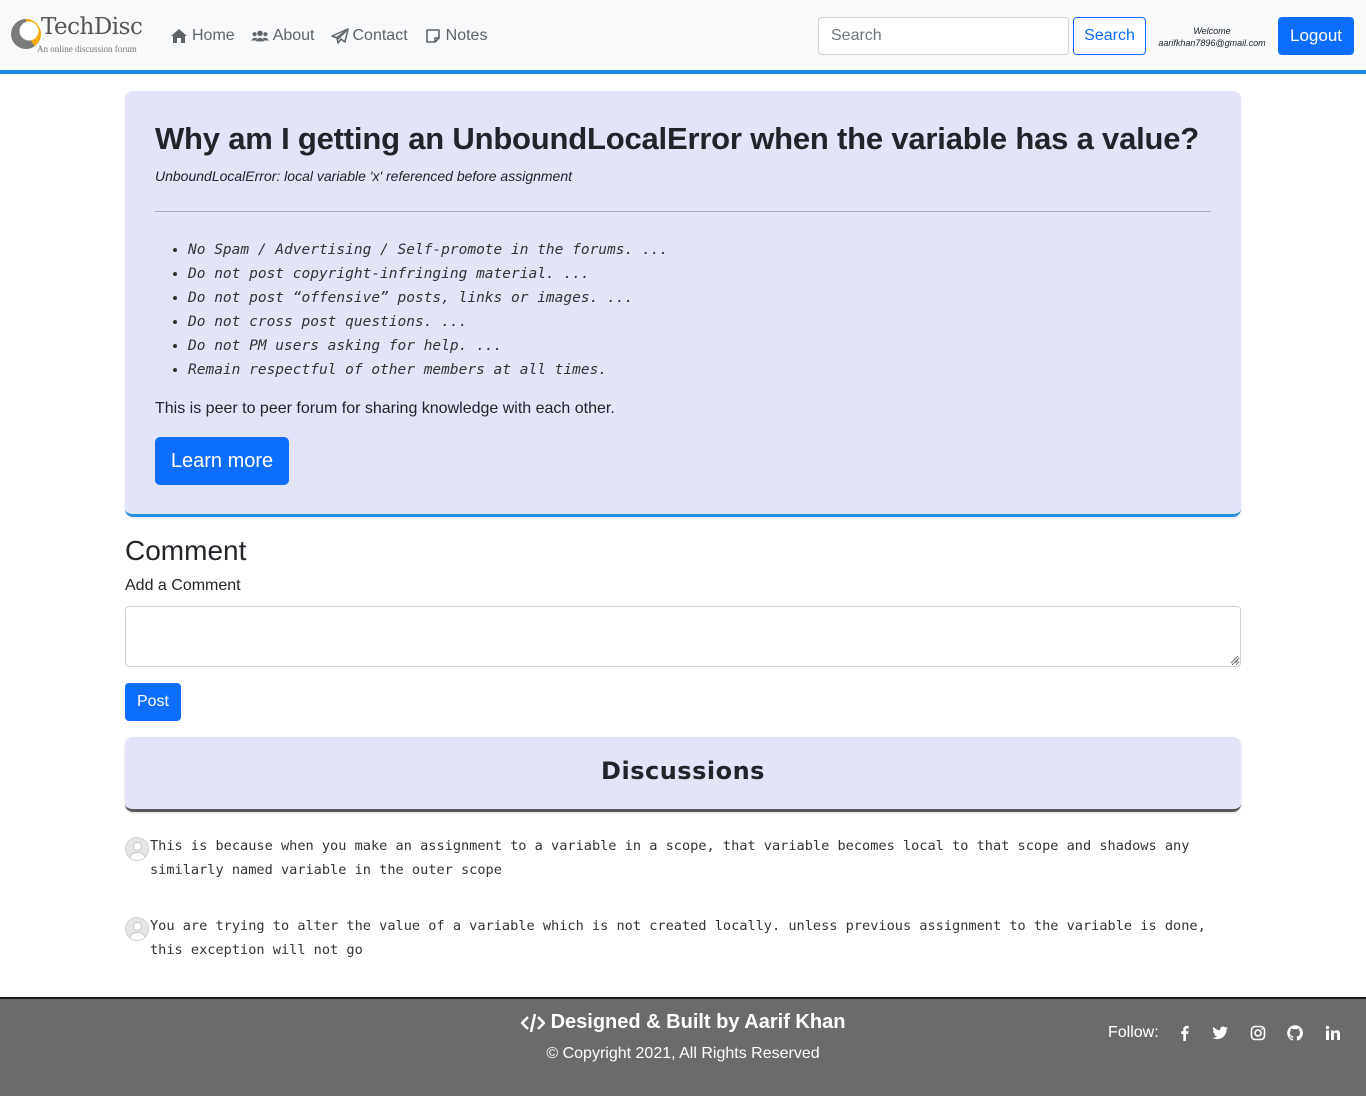 The image size is (1366, 1096). What do you see at coordinates (213, 35) in the screenshot?
I see `nav-link-label: Home` at bounding box center [213, 35].